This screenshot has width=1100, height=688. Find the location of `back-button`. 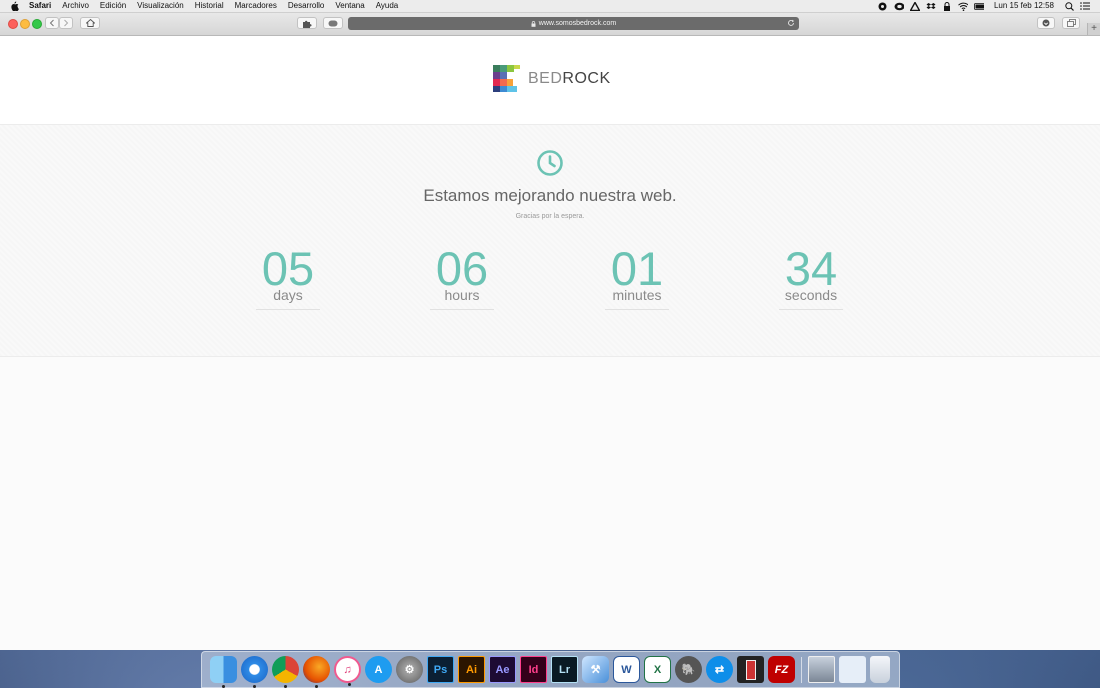

back-button is located at coordinates (52, 23).